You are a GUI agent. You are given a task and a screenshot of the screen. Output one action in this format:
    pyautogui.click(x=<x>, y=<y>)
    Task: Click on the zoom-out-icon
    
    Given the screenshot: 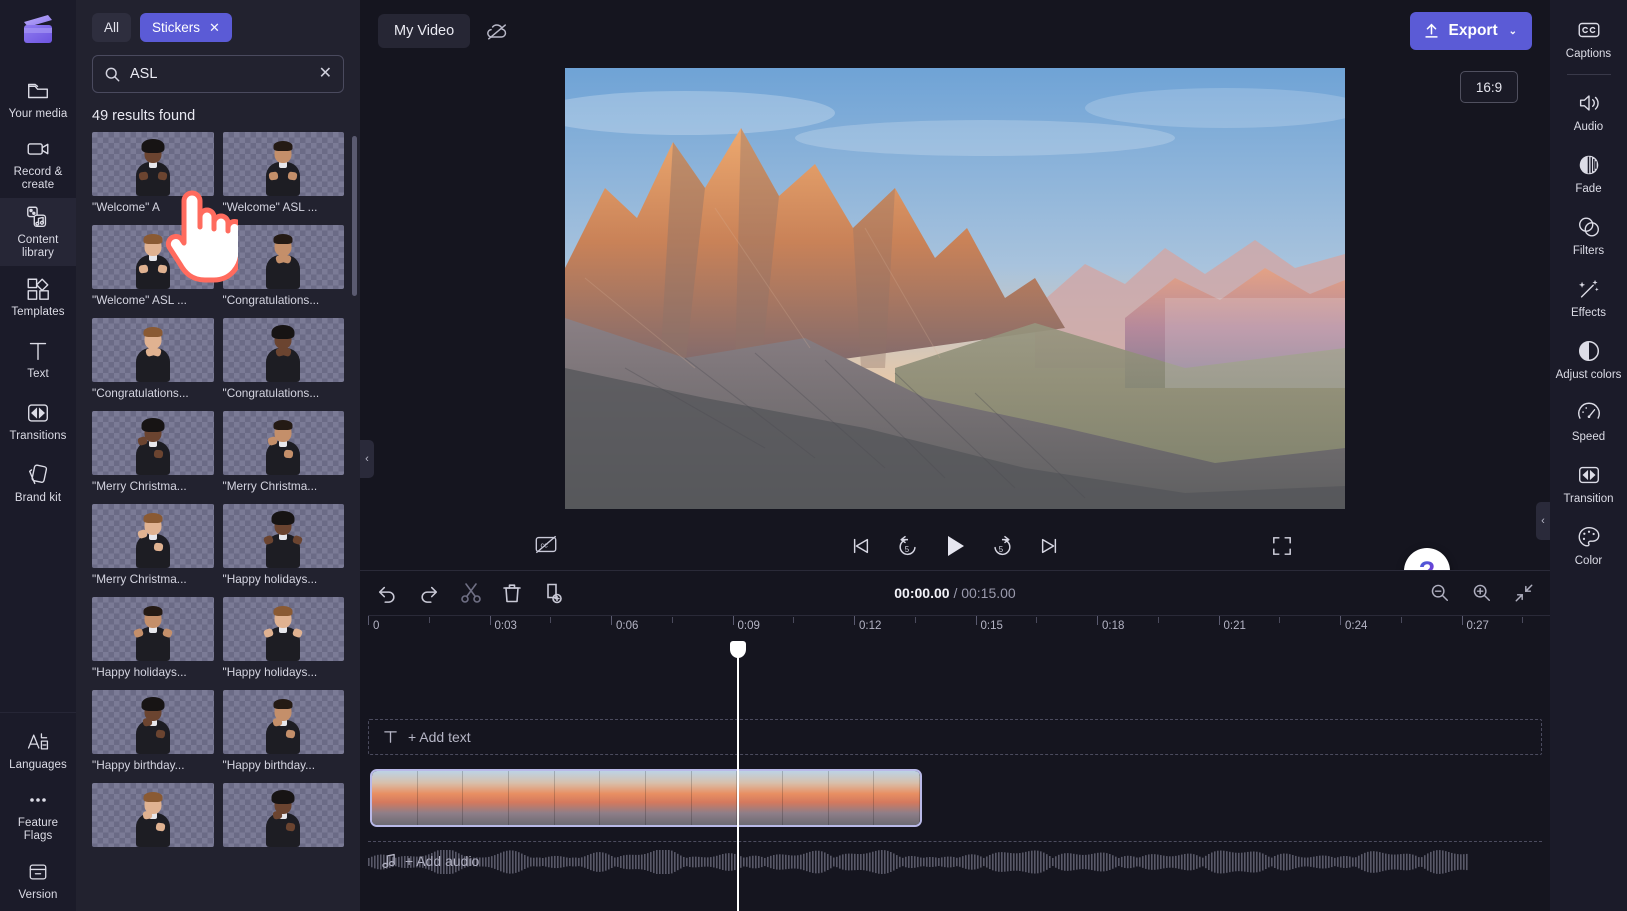 What is the action you would take?
    pyautogui.click(x=1440, y=593)
    